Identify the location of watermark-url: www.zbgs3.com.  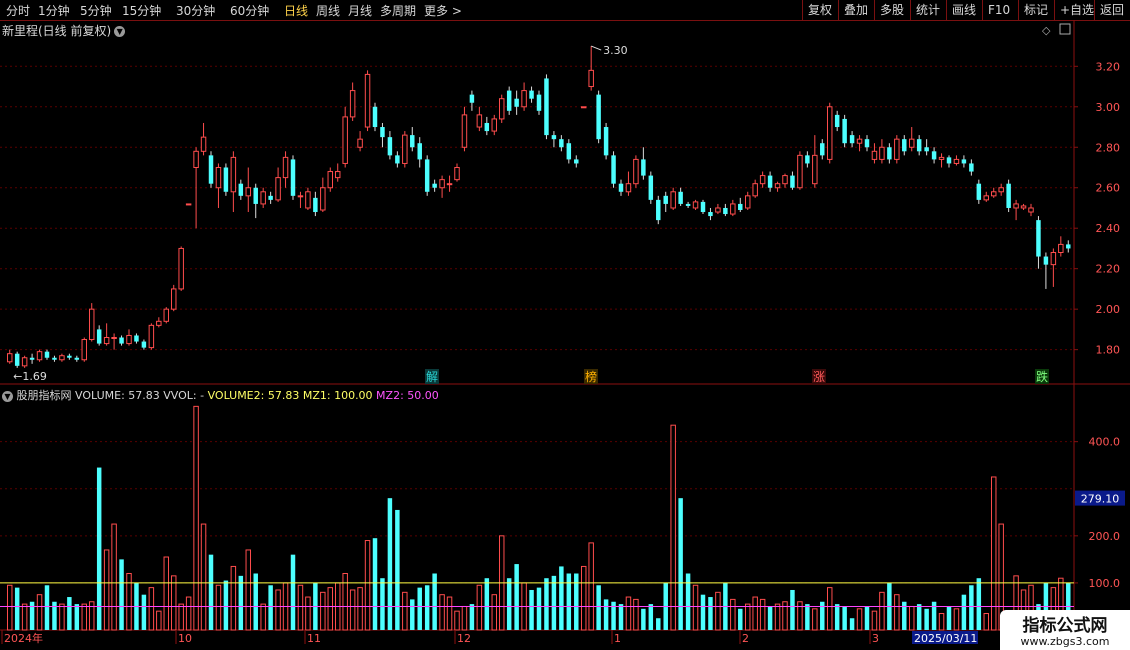
(1065, 641).